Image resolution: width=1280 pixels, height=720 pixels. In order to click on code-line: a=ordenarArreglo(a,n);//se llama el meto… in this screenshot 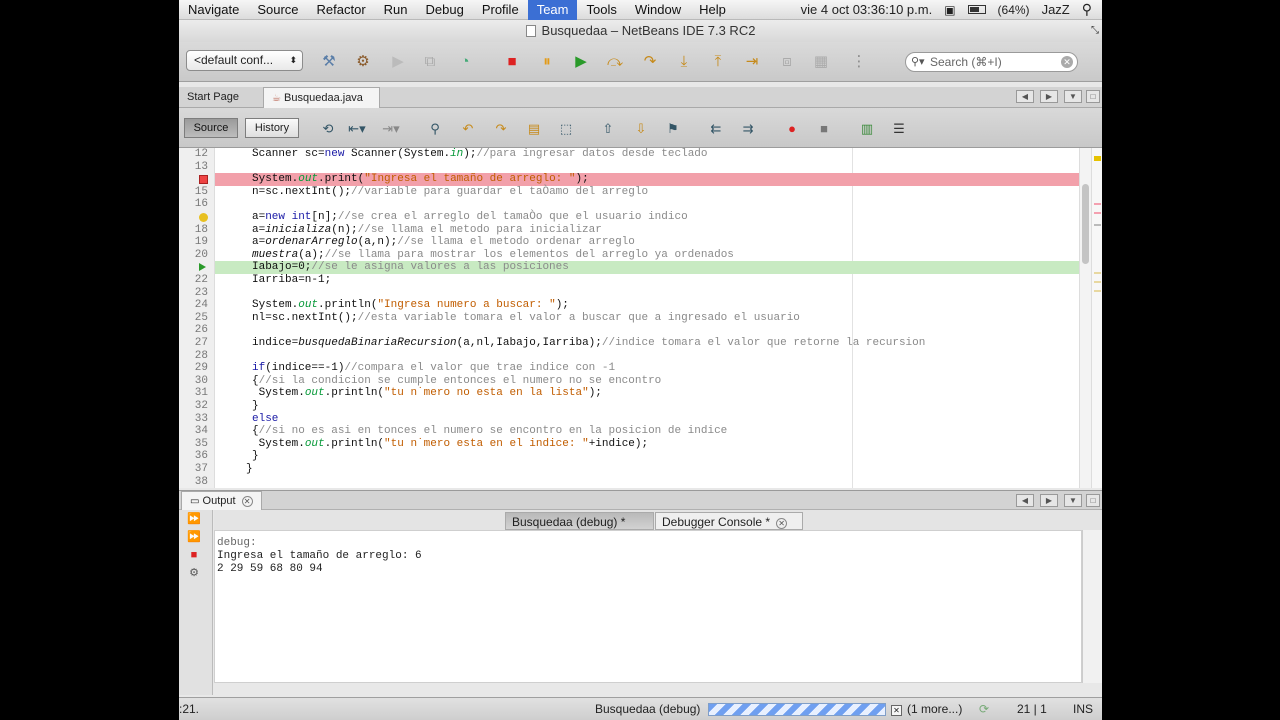, I will do `click(647, 242)`.